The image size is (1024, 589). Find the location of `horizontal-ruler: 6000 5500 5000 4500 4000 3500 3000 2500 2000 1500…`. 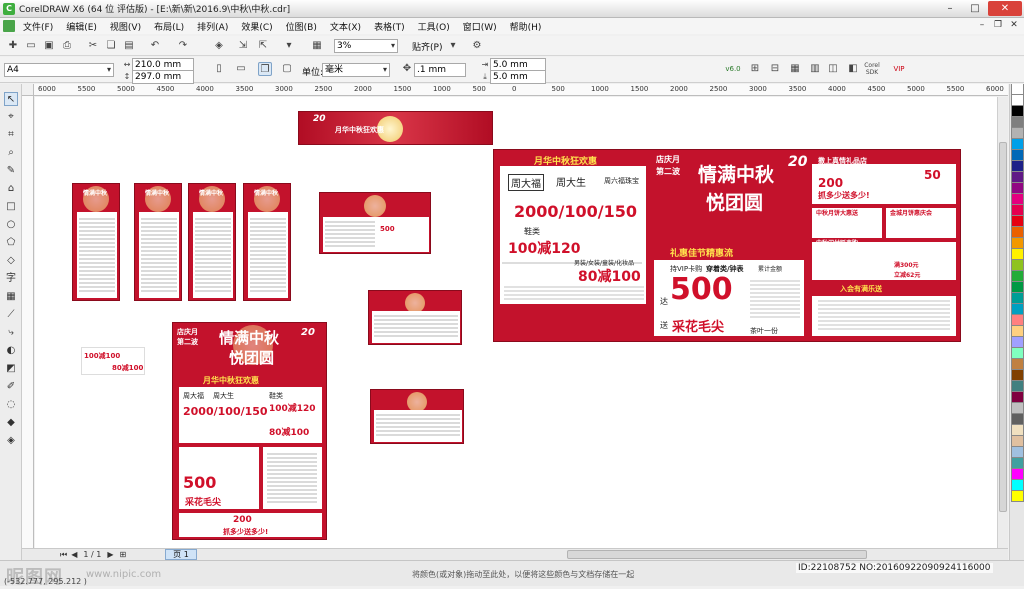

horizontal-ruler: 6000 5500 5000 4500 4000 3500 3000 2500 2000 1500… is located at coordinates (521, 90).